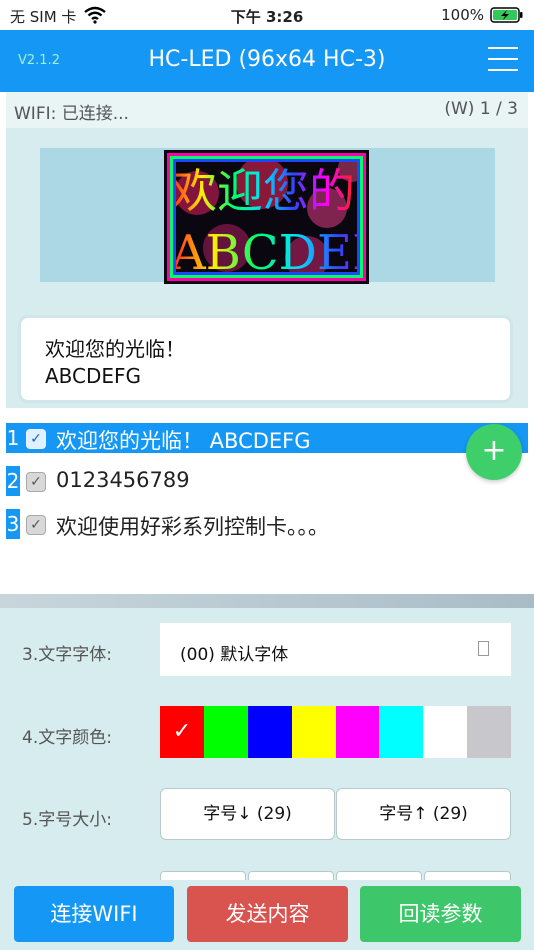 This screenshot has width=534, height=950. I want to click on add-program-button: +, so click(494, 452).